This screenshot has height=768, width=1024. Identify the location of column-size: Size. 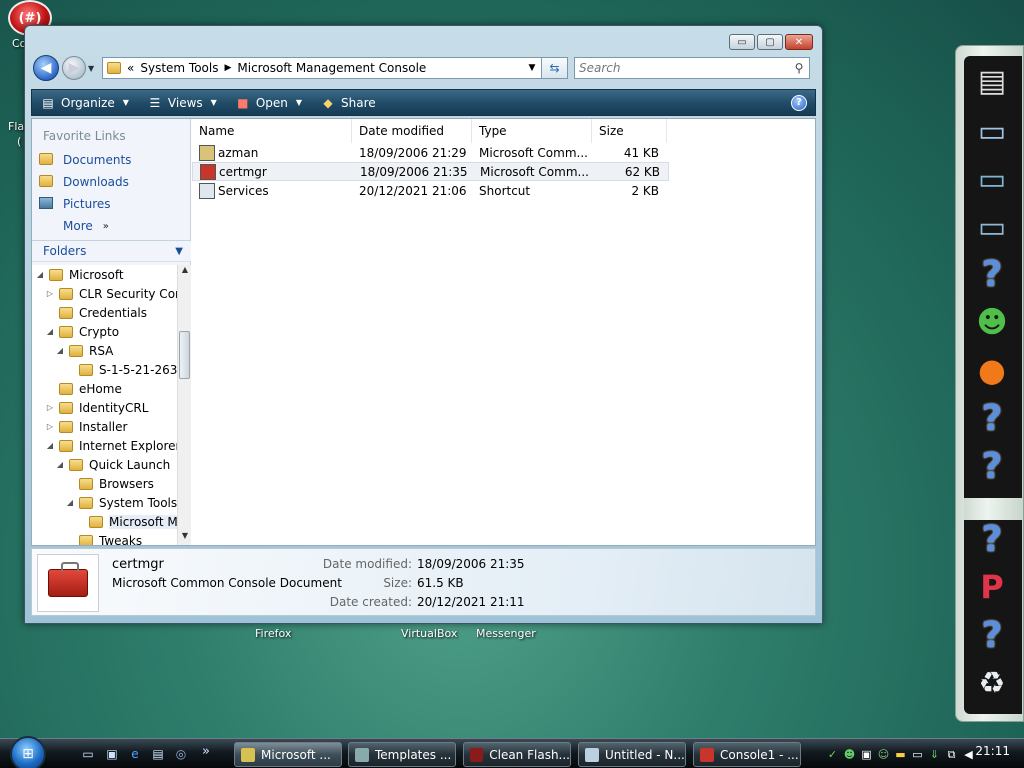
(629, 131).